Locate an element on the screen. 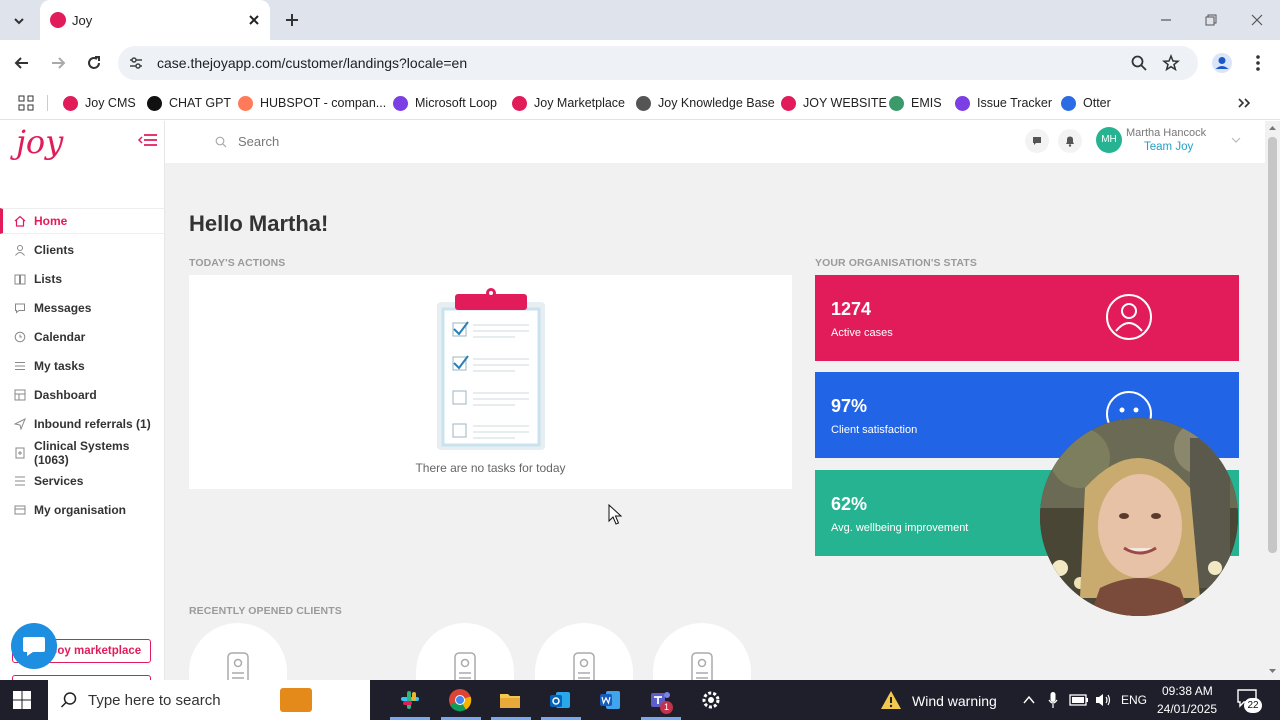 This screenshot has height=720, width=1280. taskbar-search-box: Type here to search is located at coordinates (209, 700).